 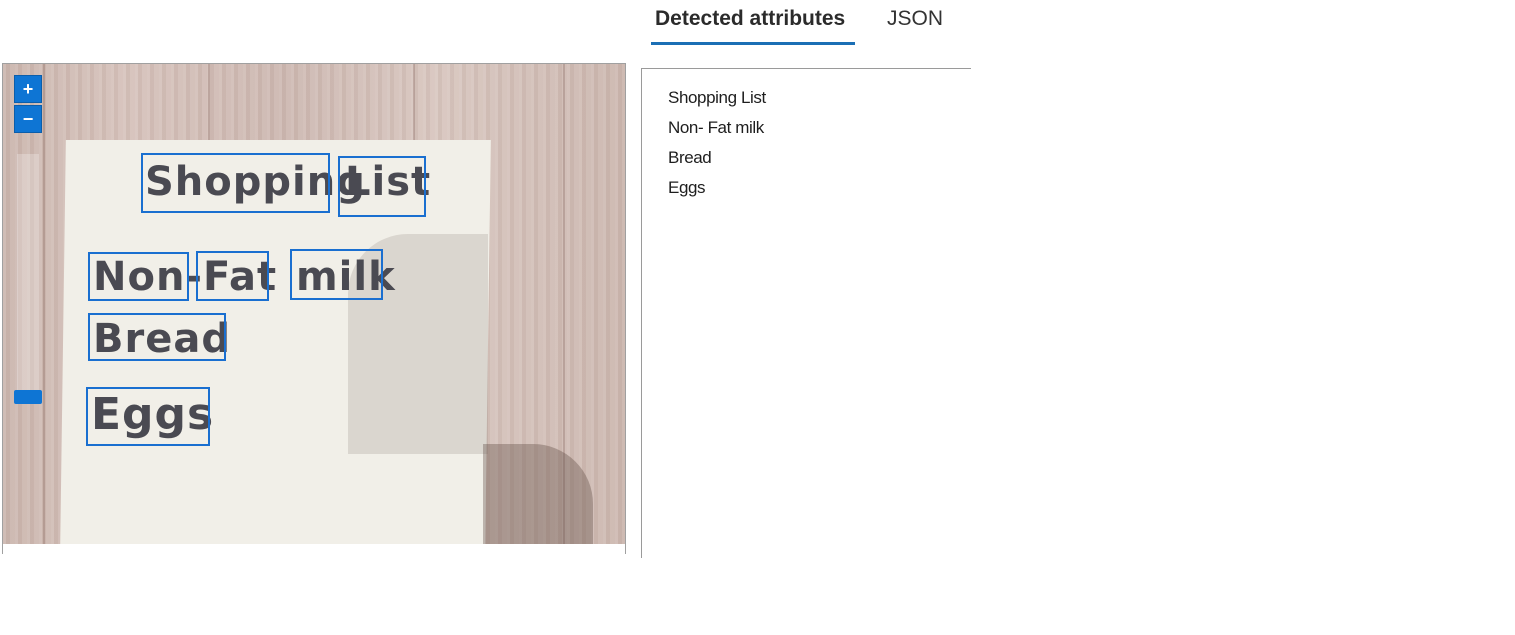 I want to click on zoom-slider-track, so click(x=28, y=279).